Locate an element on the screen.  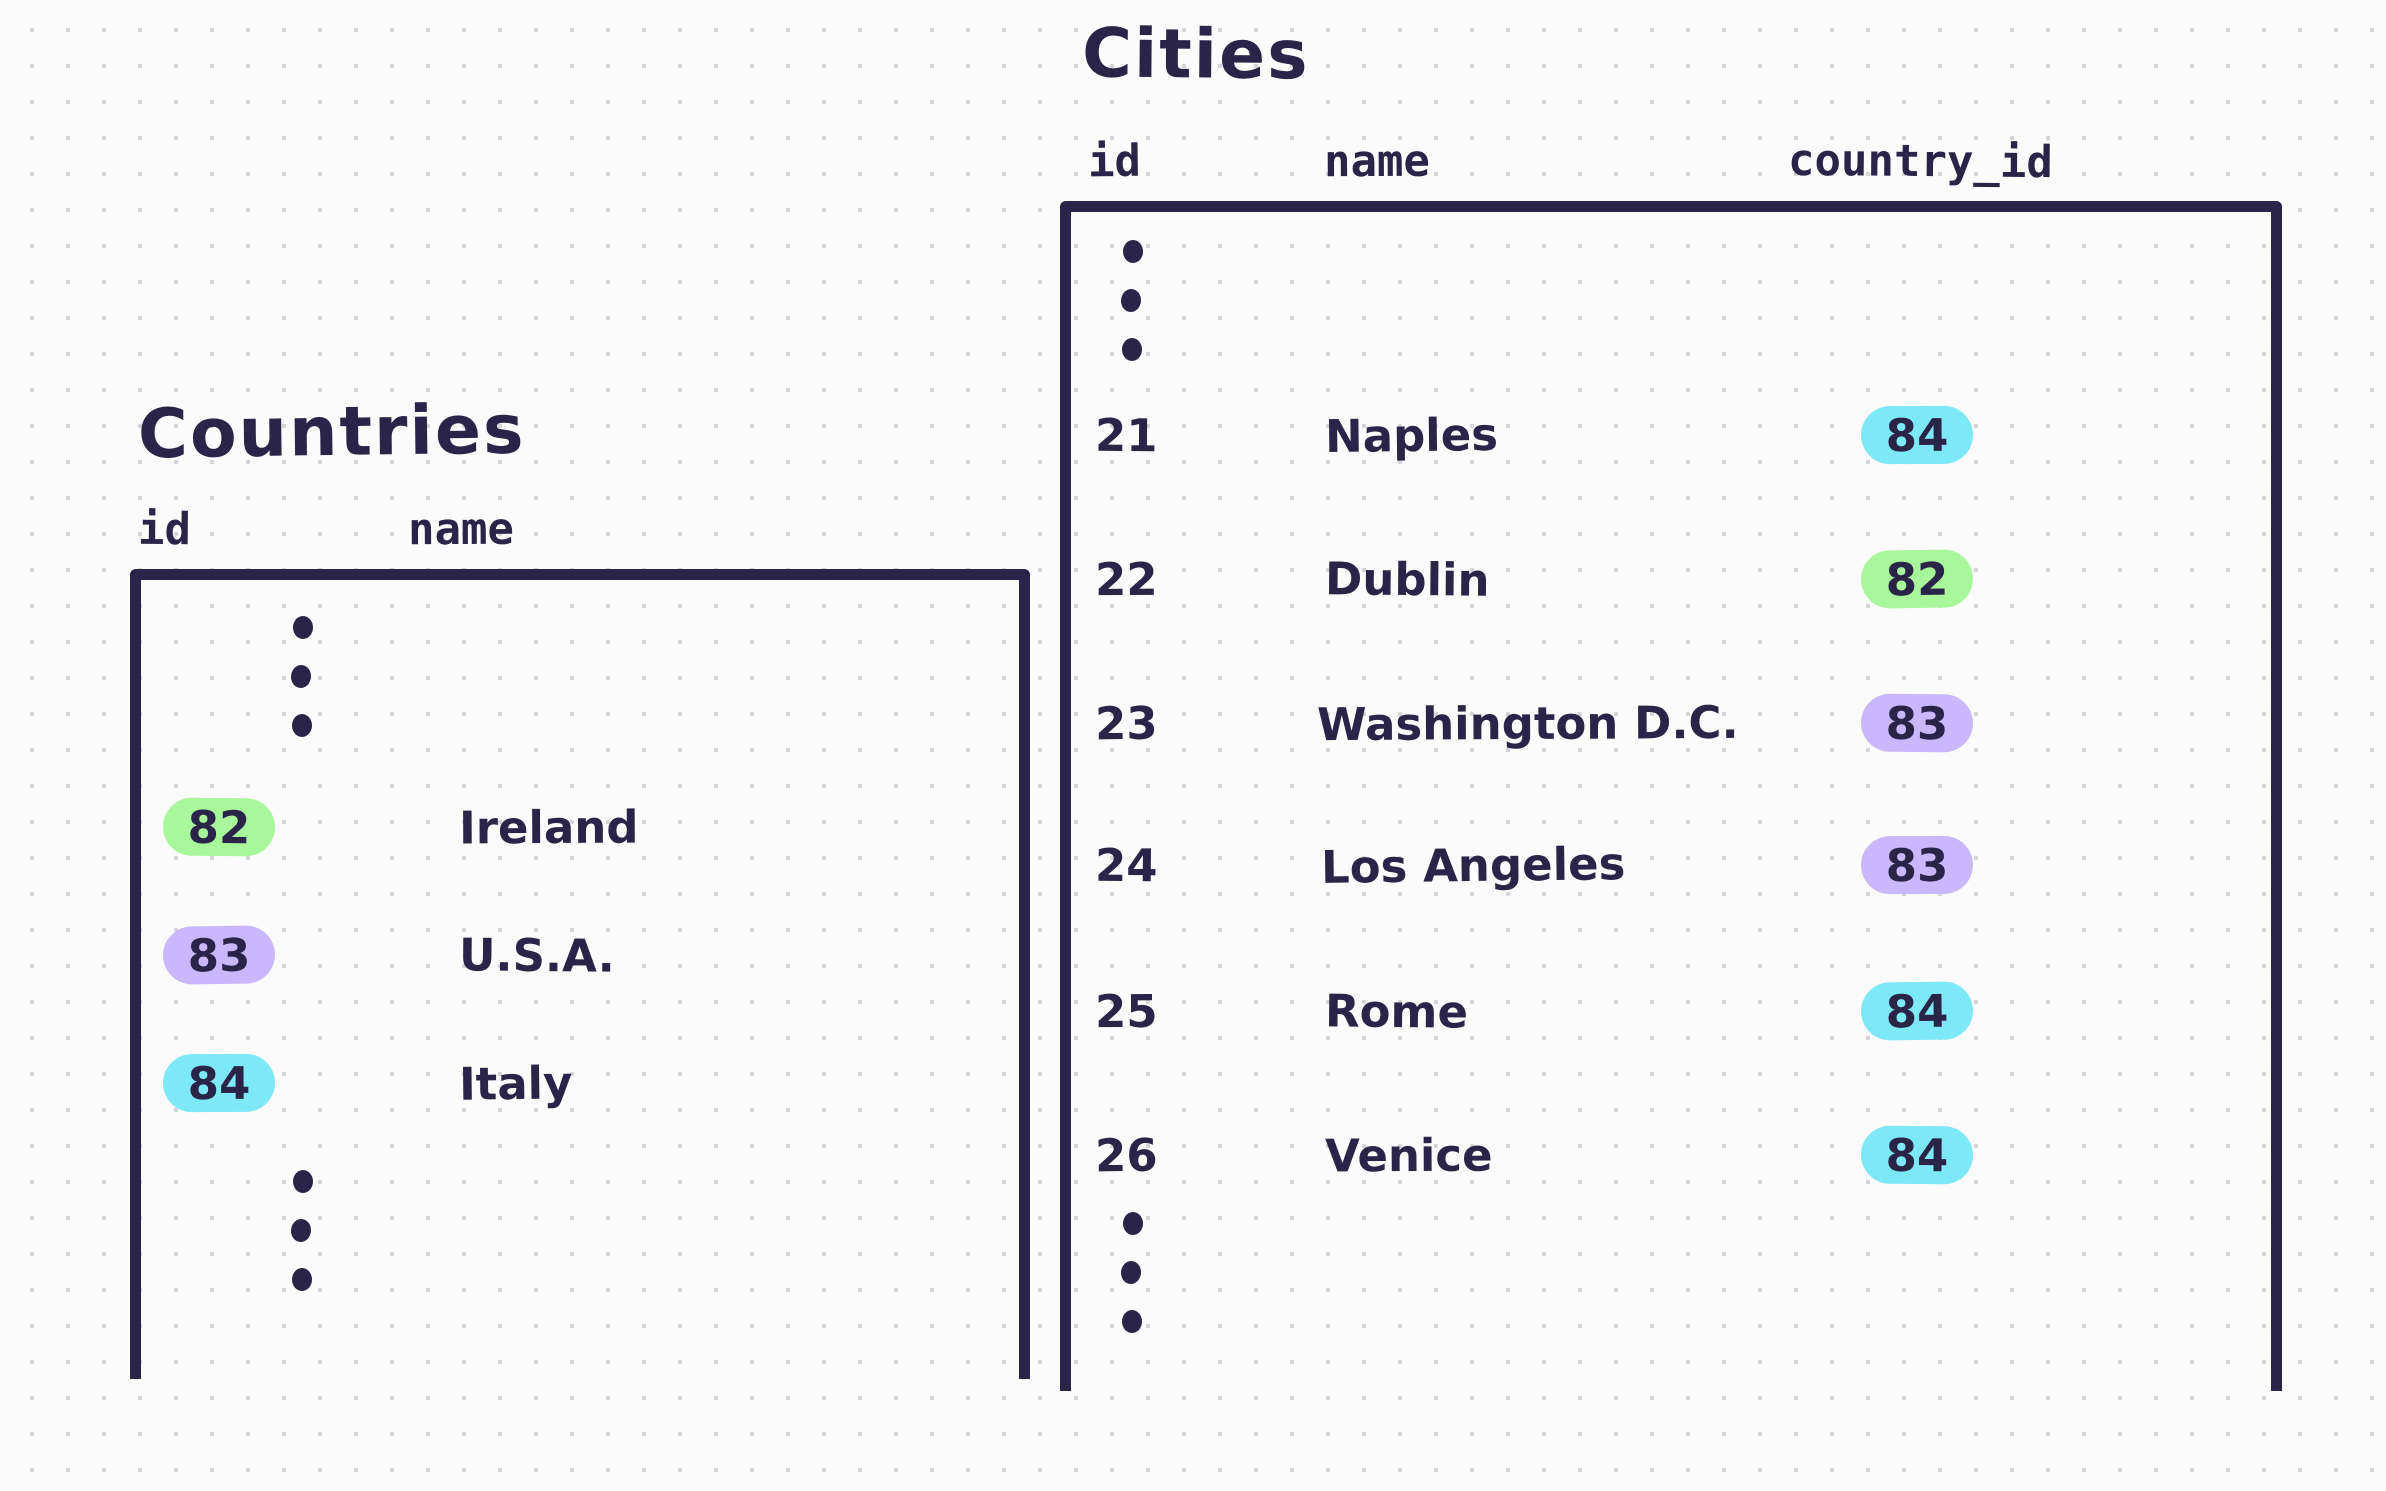
countries-column-header-name: name is located at coordinates (461, 529).